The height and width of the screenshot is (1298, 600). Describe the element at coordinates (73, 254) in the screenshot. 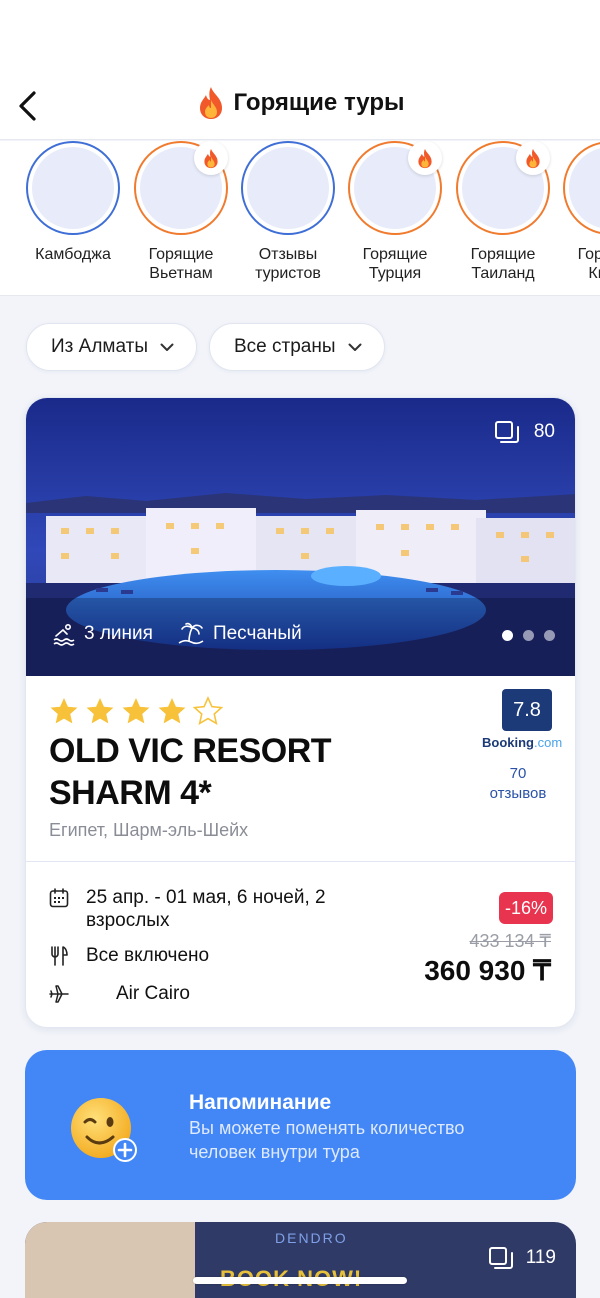

I see `story-label: Камбоджа` at that location.